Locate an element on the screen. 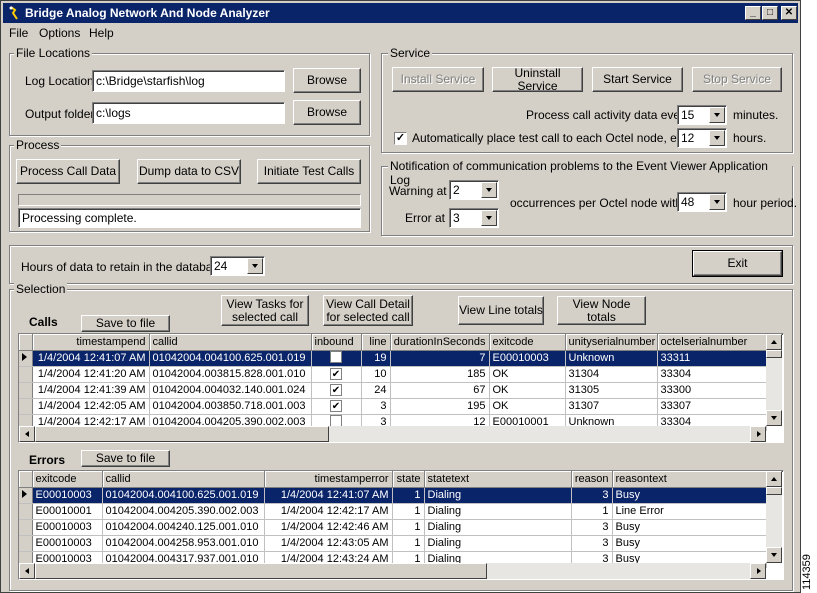  install-service-button: Install Service is located at coordinates (438, 79).